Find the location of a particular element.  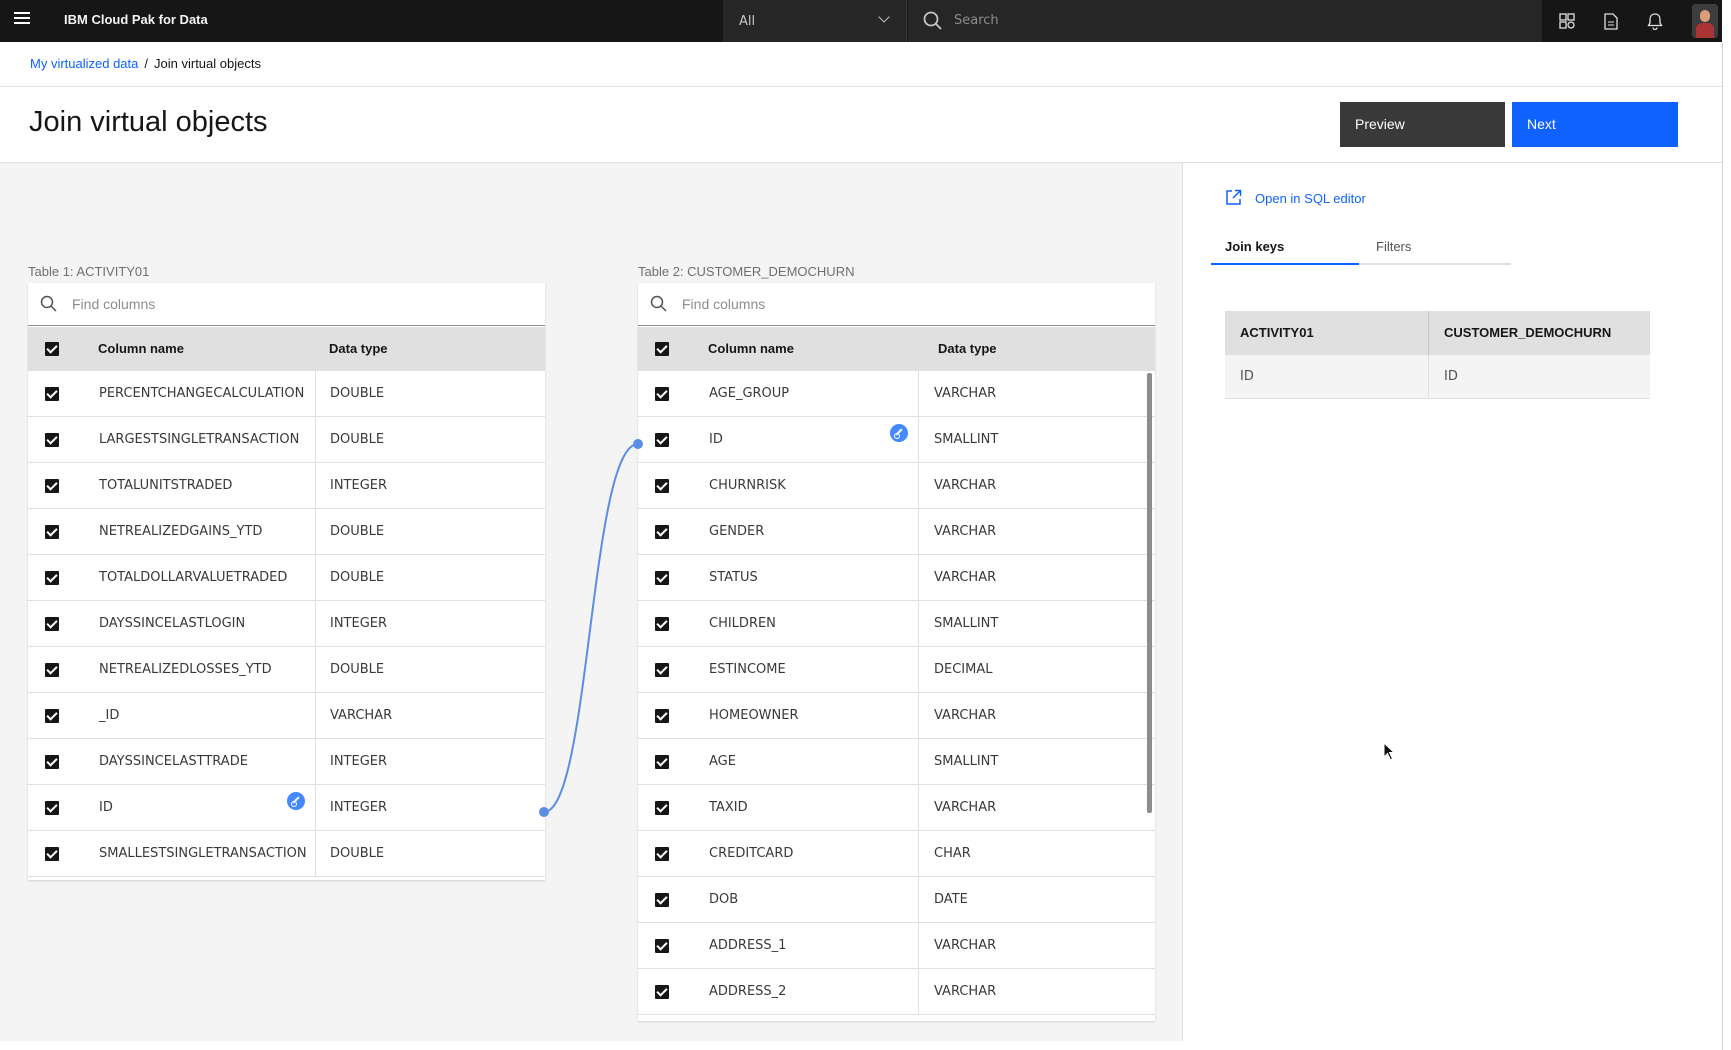

page-scrollbar is located at coordinates (1726, 546).